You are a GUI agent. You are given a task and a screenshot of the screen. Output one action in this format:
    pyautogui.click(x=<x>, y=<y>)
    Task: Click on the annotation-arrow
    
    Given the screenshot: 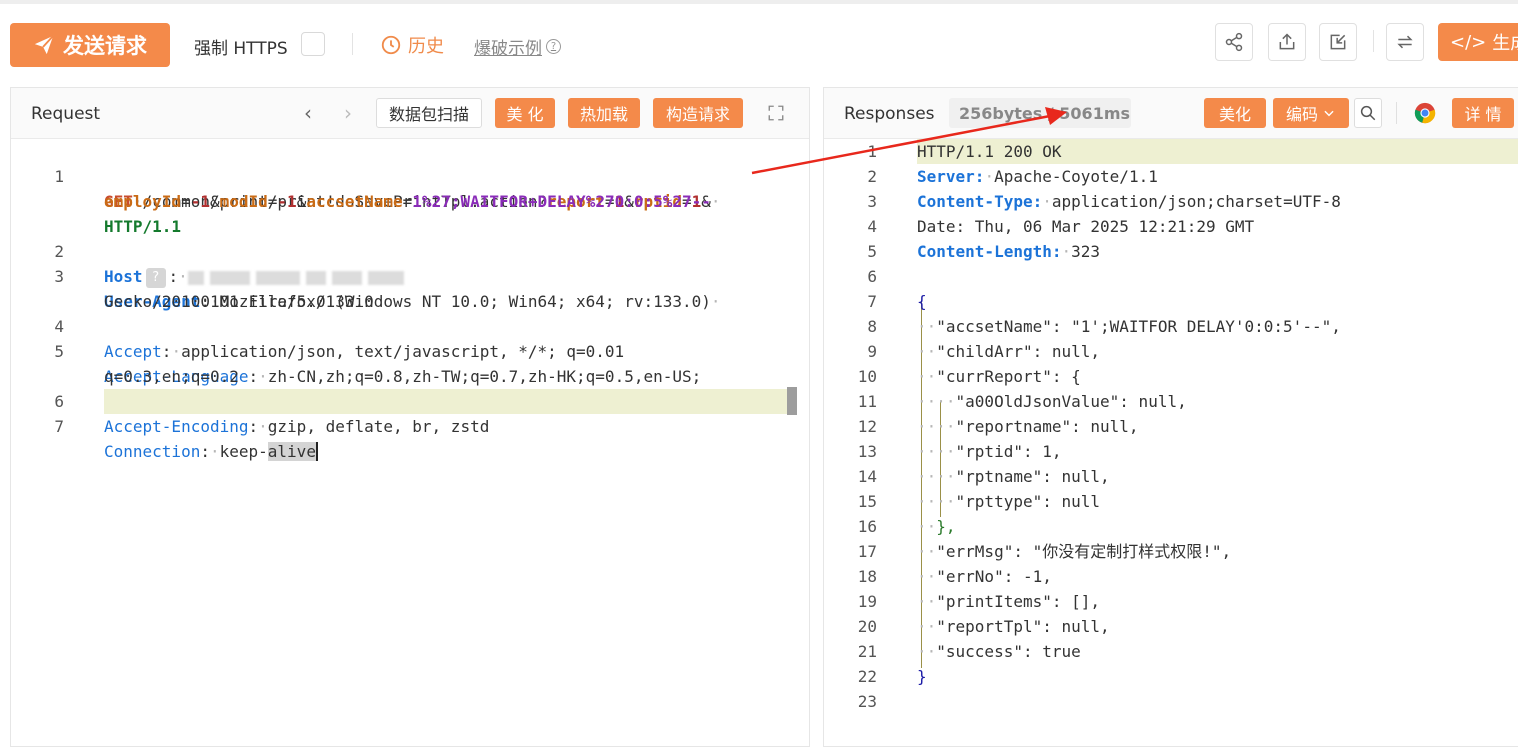 What is the action you would take?
    pyautogui.click(x=909, y=141)
    